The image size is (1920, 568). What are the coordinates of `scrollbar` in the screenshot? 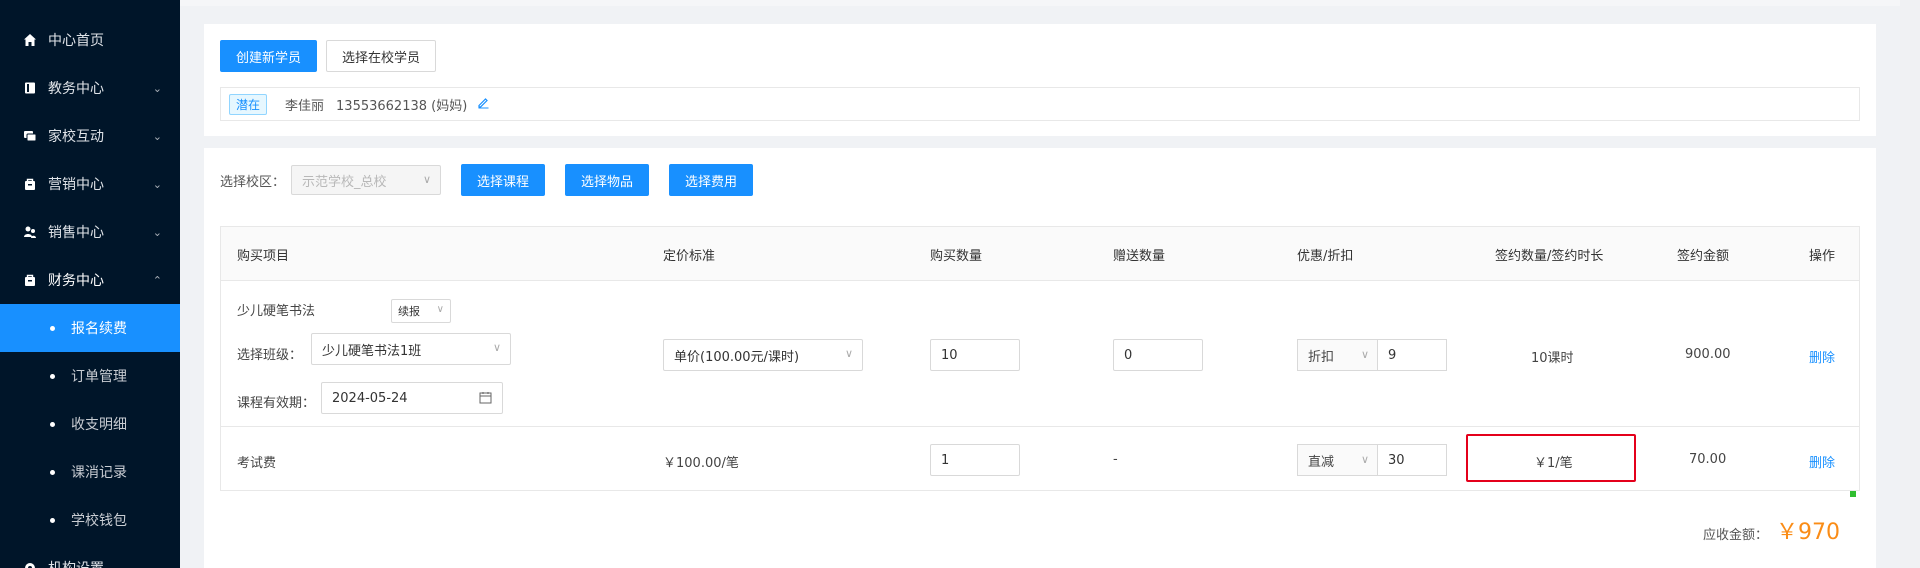 It's located at (1910, 284).